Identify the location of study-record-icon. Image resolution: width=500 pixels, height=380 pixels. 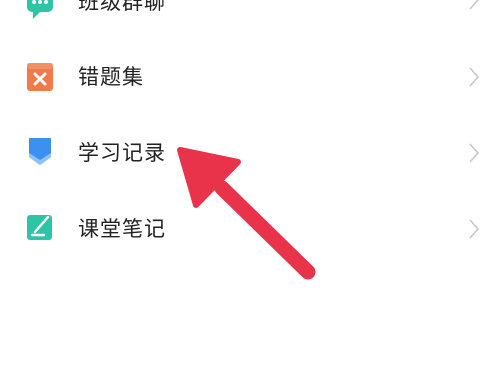
(40, 151).